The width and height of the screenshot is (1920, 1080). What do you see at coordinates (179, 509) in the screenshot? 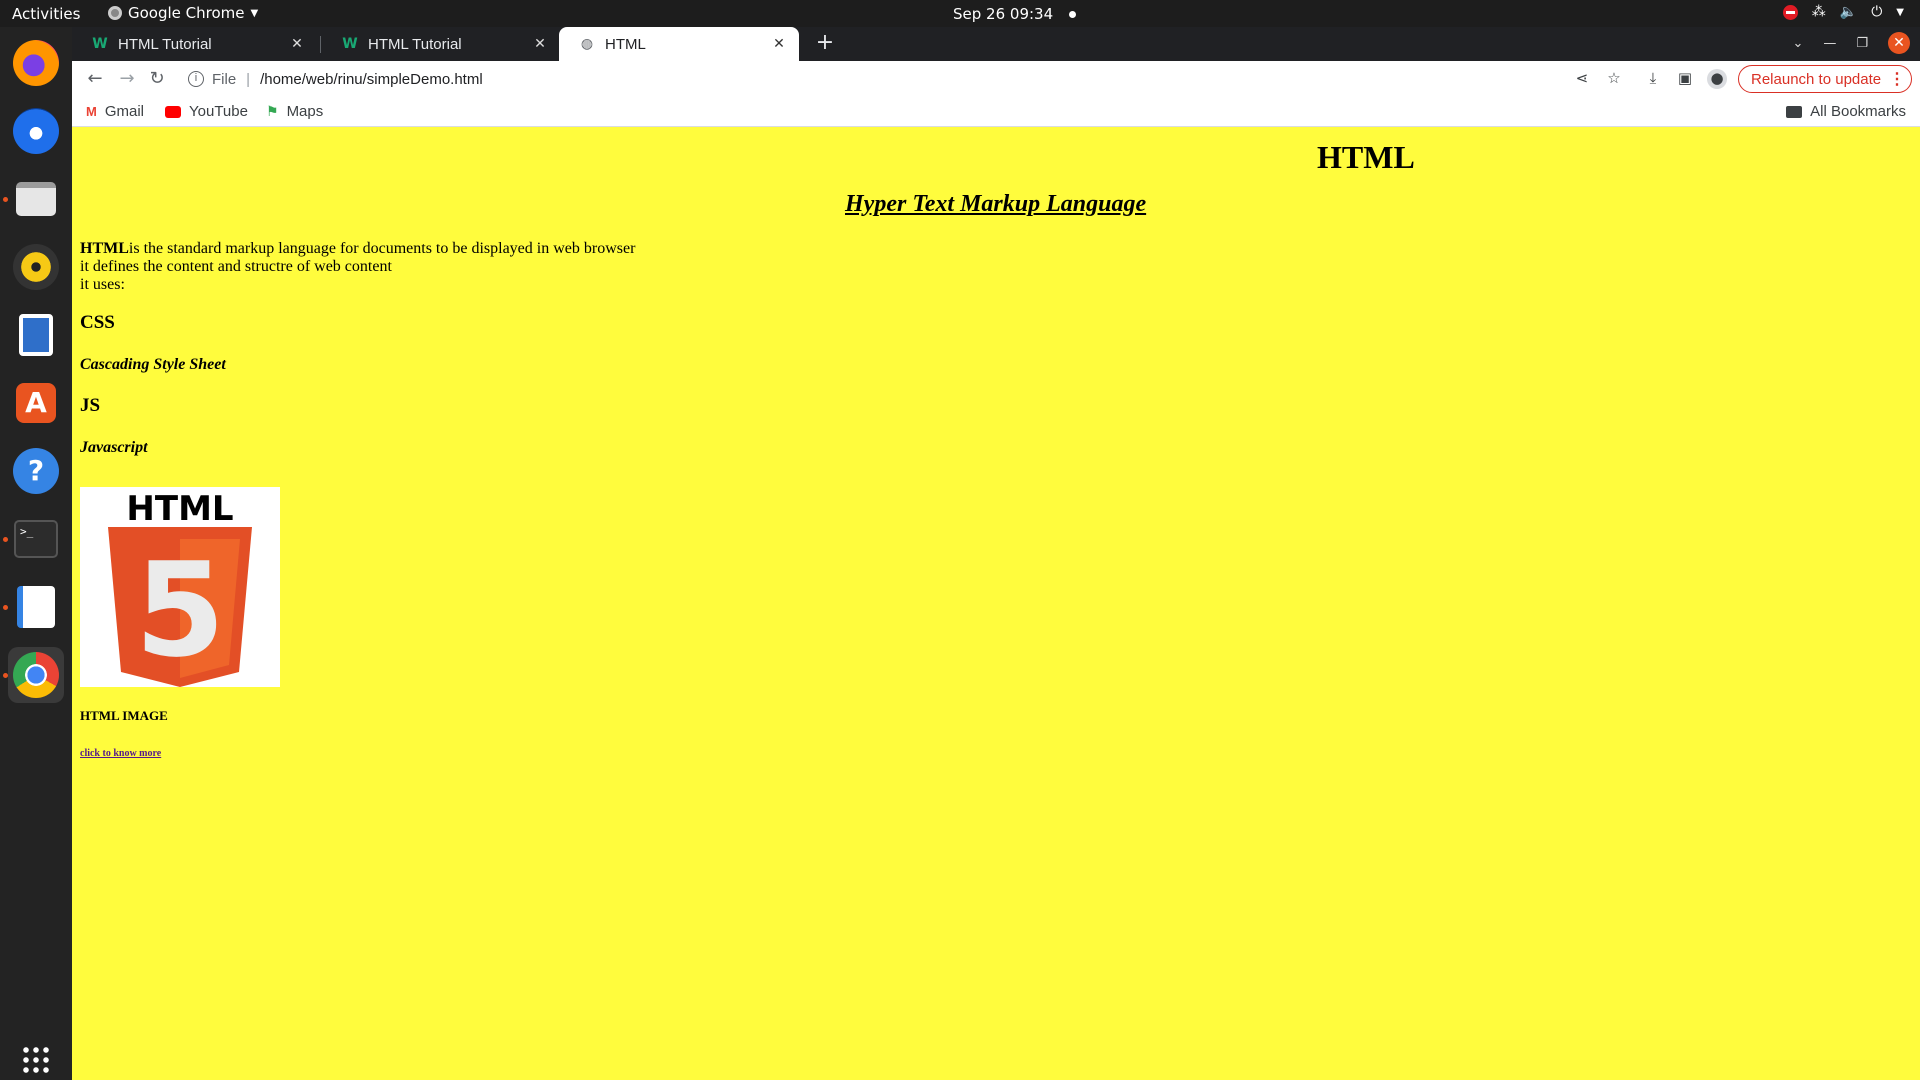
I see `logo-text: HTML` at bounding box center [179, 509].